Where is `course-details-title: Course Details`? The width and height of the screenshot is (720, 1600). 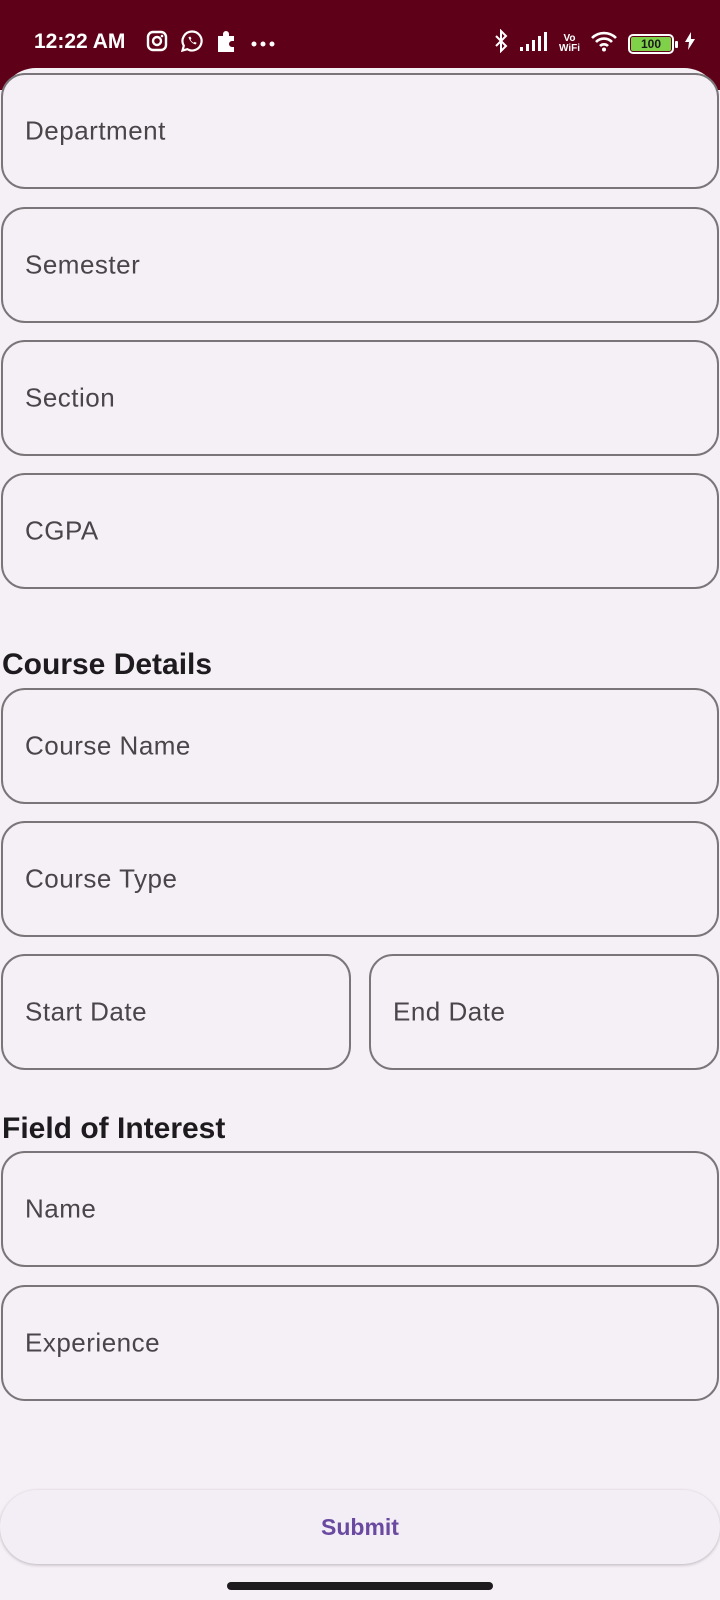
course-details-title: Course Details is located at coordinates (107, 664).